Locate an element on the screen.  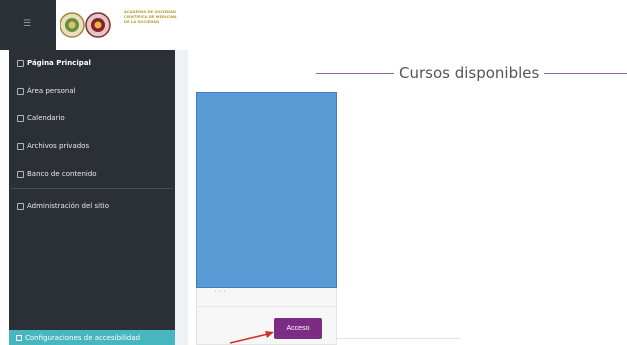
available-courses-heading: Cursos disponibles is located at coordinates (471, 73).